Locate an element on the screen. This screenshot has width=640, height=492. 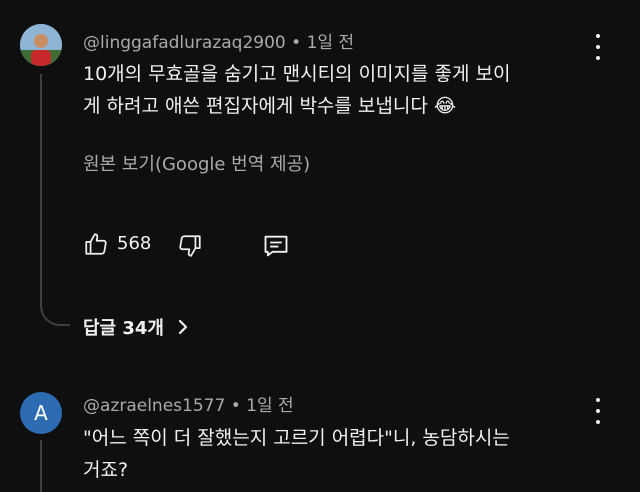
thread-connector is located at coordinates (55, 308).